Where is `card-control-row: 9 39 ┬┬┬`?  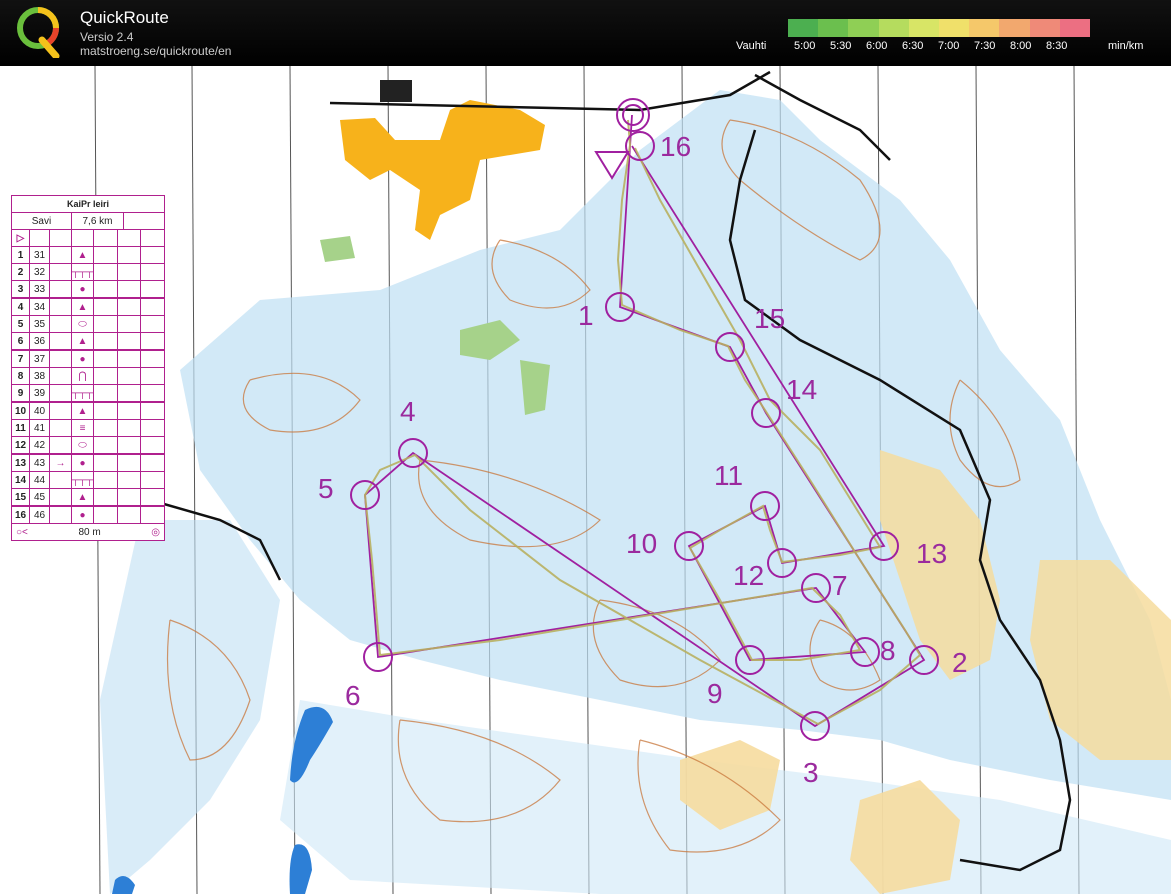 card-control-row: 9 39 ┬┬┬ is located at coordinates (88, 394).